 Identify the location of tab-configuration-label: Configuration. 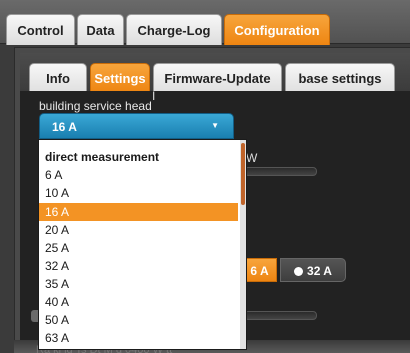
(277, 30).